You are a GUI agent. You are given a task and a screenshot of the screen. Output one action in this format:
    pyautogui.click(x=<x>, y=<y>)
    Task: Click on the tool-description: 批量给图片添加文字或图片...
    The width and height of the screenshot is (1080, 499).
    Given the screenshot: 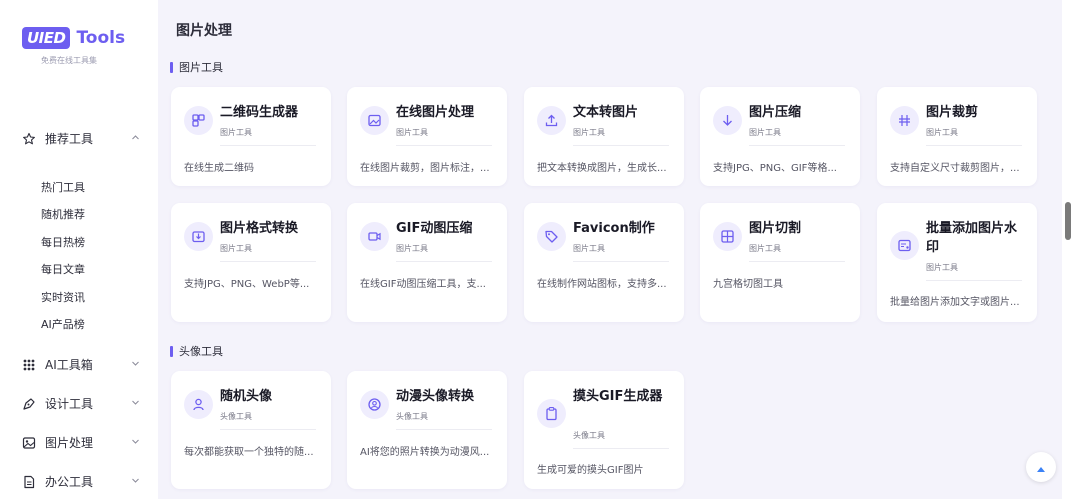 What is the action you would take?
    pyautogui.click(x=955, y=302)
    